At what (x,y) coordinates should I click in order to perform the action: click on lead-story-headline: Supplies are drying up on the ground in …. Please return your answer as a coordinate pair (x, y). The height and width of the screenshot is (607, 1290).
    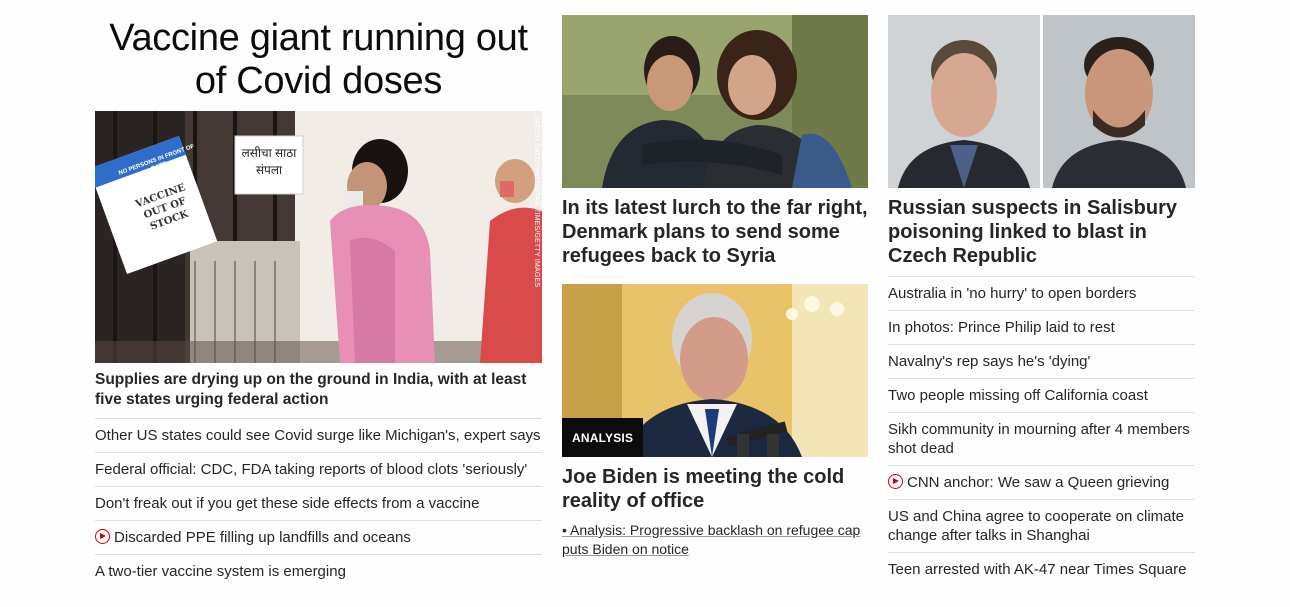
    Looking at the image, I should click on (318, 390).